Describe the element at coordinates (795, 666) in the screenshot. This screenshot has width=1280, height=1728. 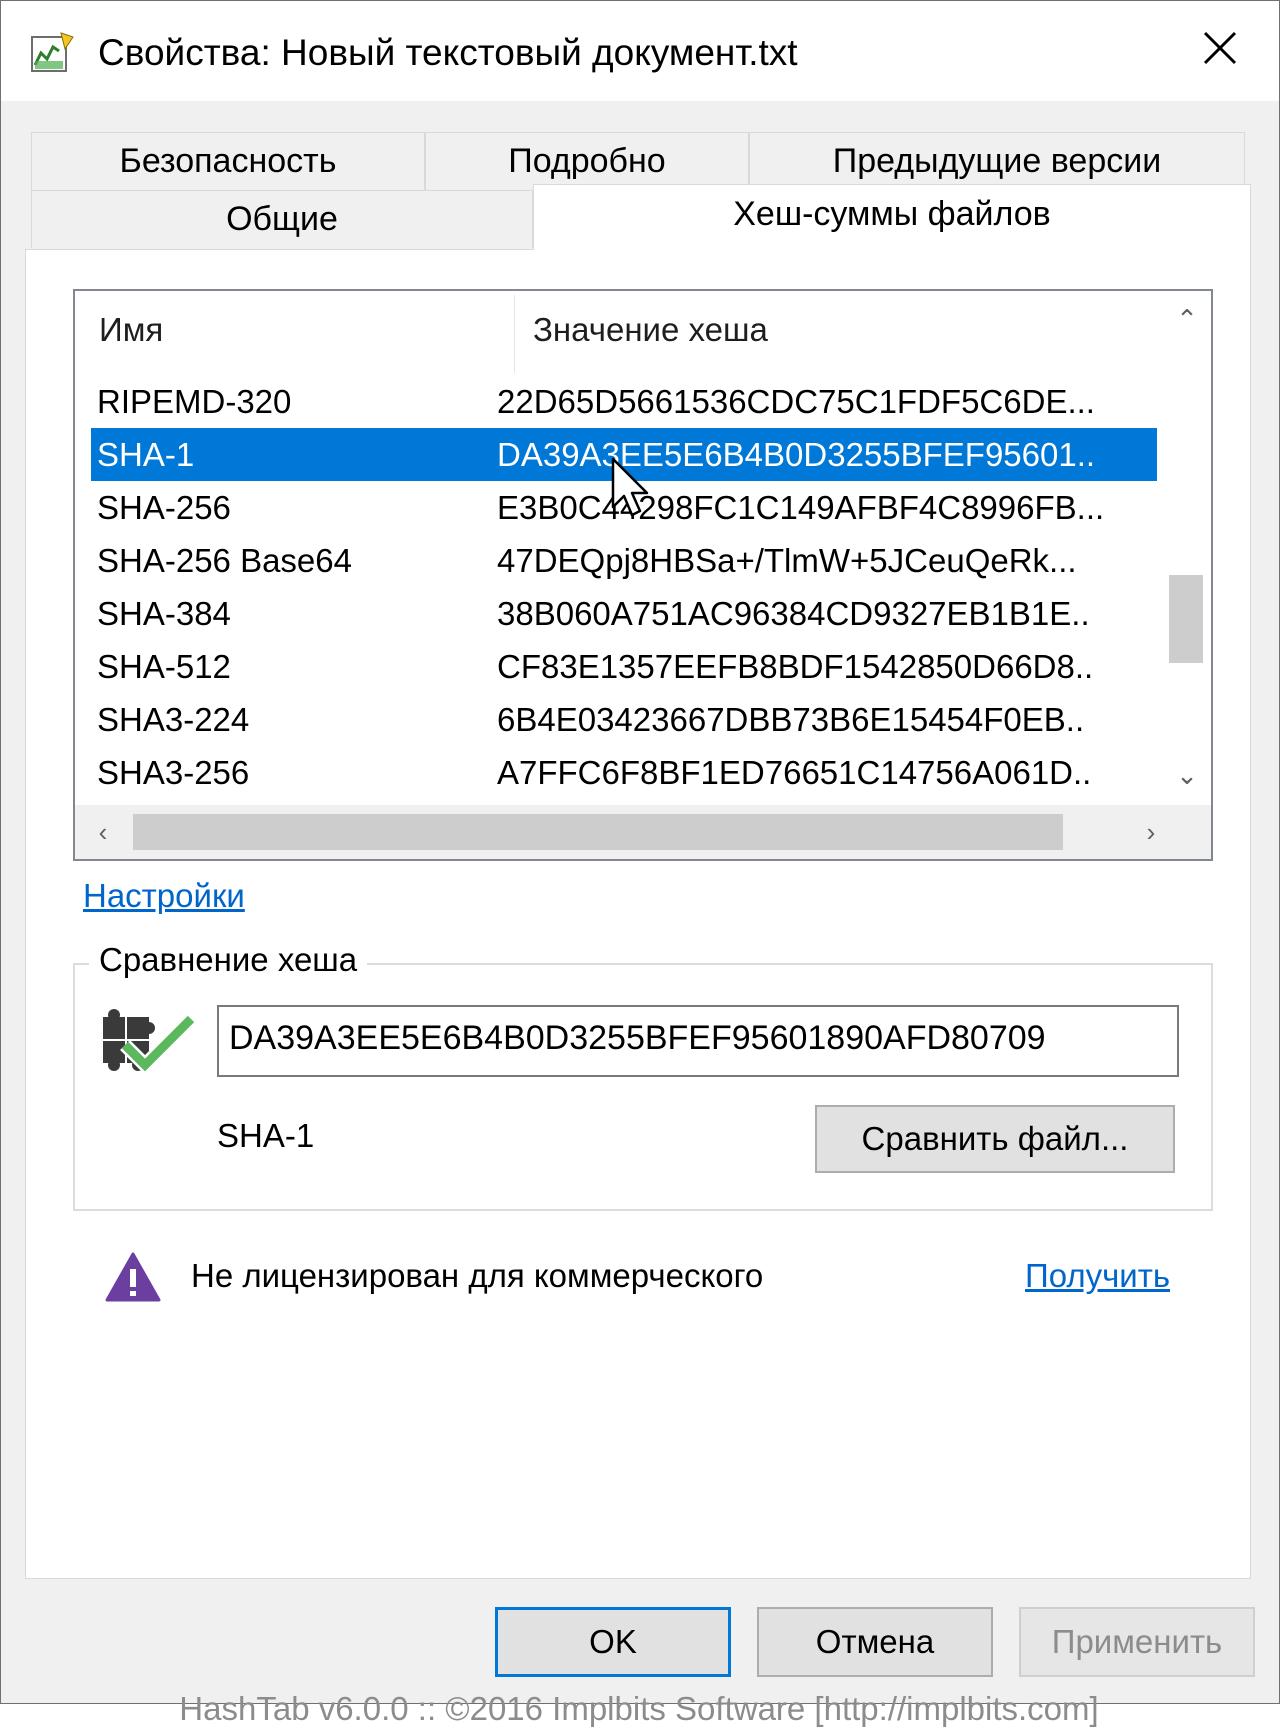
I see `hash-value: CF83E1357EEFB8BDF1542850D66D8..` at that location.